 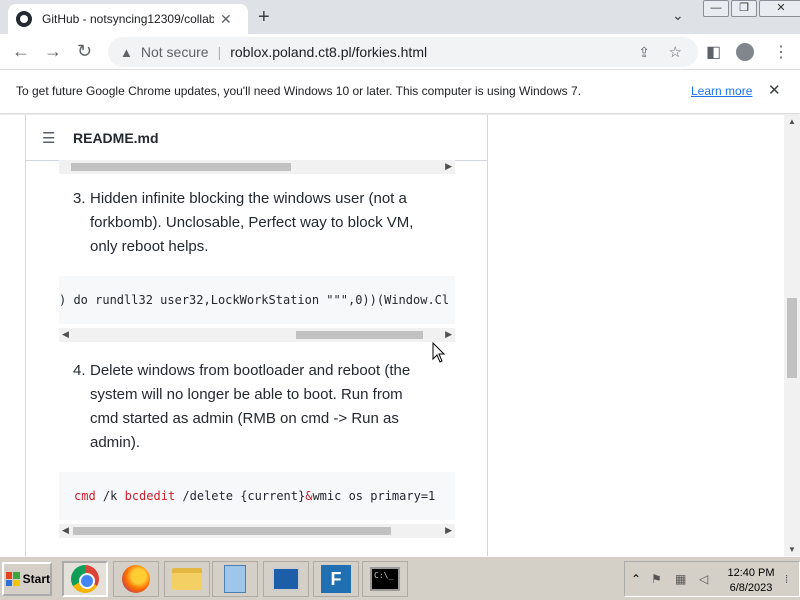 I want to click on tab-title: GitHub - notsyncing12309/collabvm, so click(x=128, y=19).